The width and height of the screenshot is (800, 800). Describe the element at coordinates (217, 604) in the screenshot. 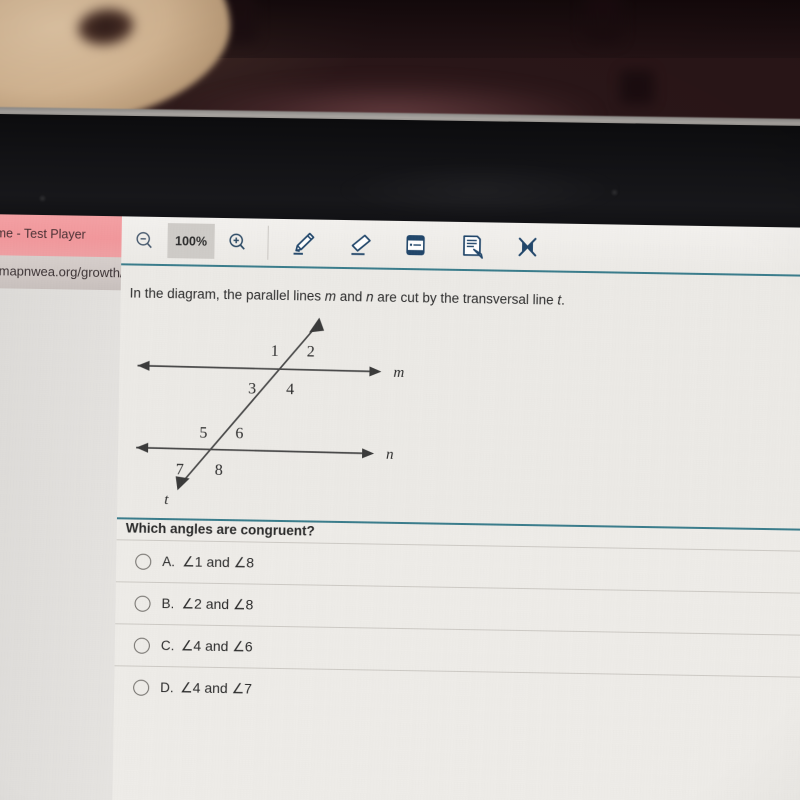

I see `answer-text-b: ∠2 and ∠8` at that location.